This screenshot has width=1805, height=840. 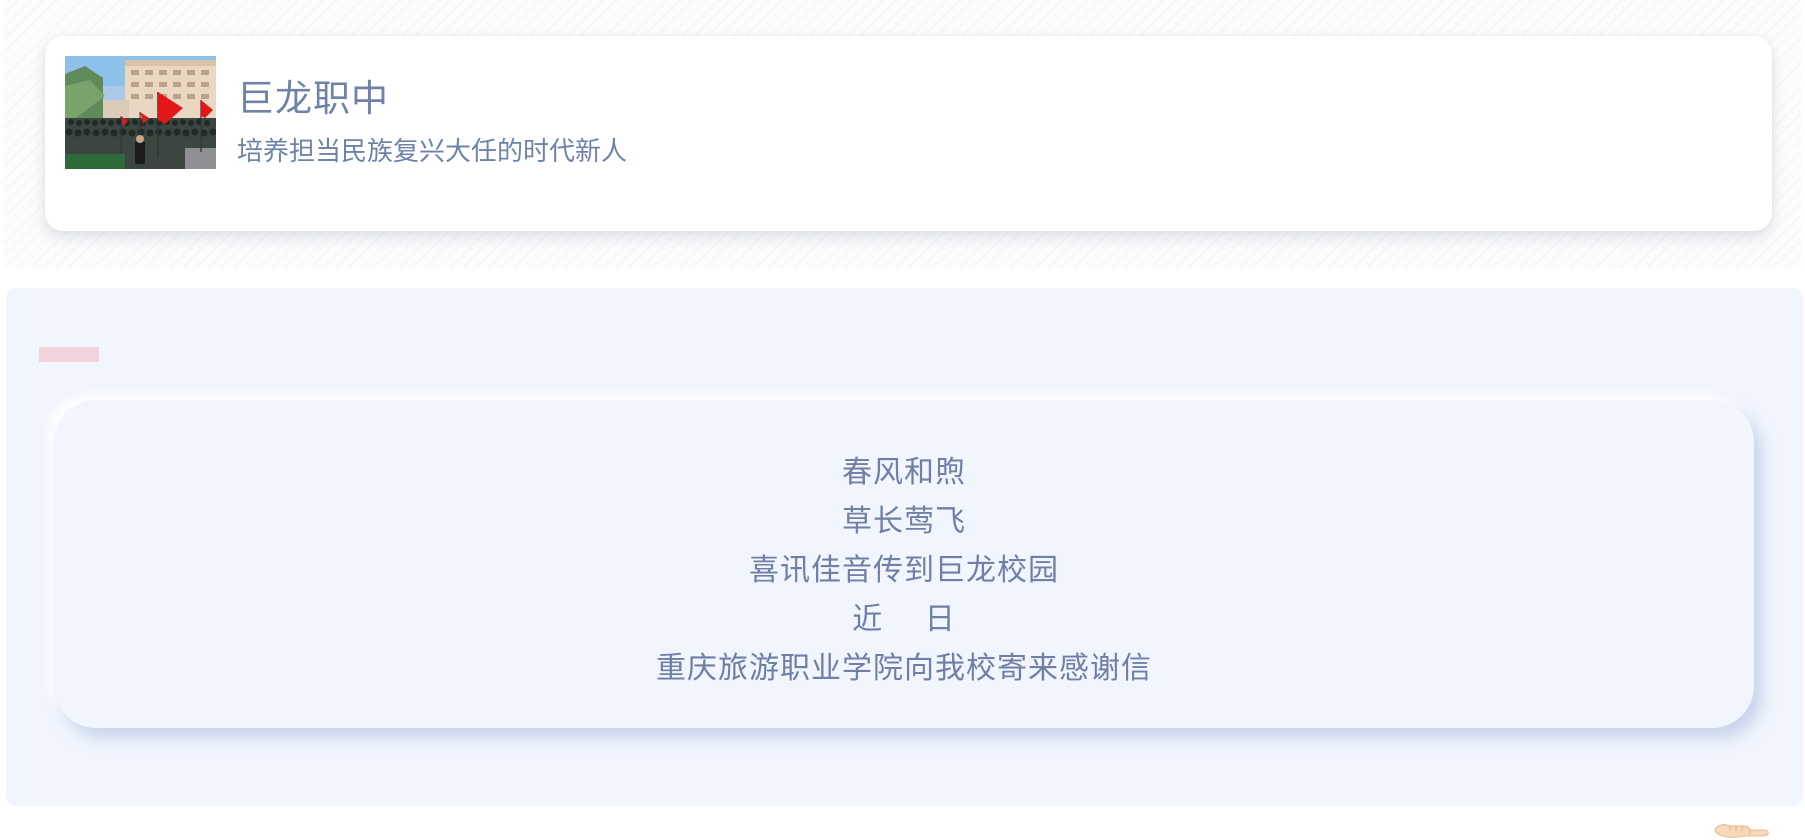 What do you see at coordinates (904, 668) in the screenshot?
I see `article-line: 重庆旅游职业学院向我校寄来感谢信` at bounding box center [904, 668].